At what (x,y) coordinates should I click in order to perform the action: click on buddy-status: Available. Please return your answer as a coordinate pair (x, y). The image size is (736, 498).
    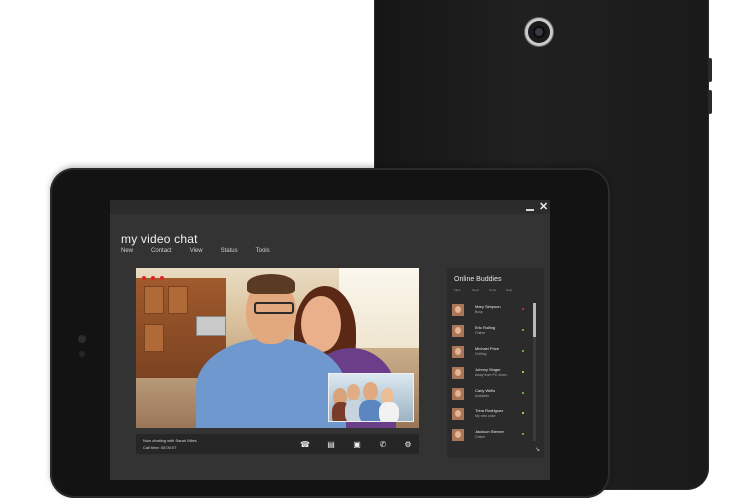
    Looking at the image, I should click on (482, 396).